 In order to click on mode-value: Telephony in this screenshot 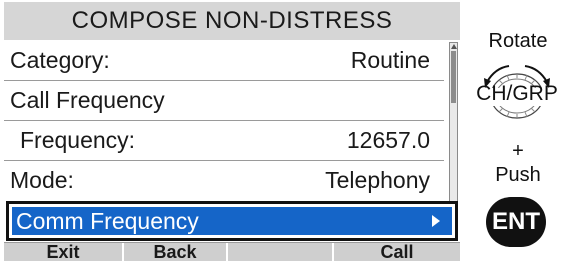, I will do `click(377, 179)`.